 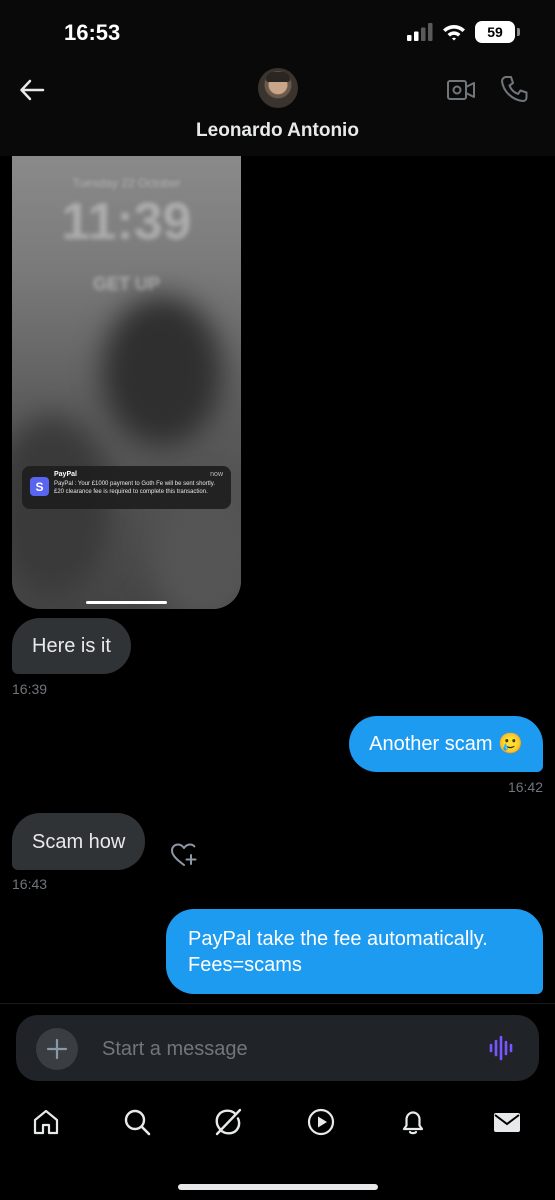 What do you see at coordinates (126, 183) in the screenshot?
I see `lockscreen-date: Tuesday 22 October` at bounding box center [126, 183].